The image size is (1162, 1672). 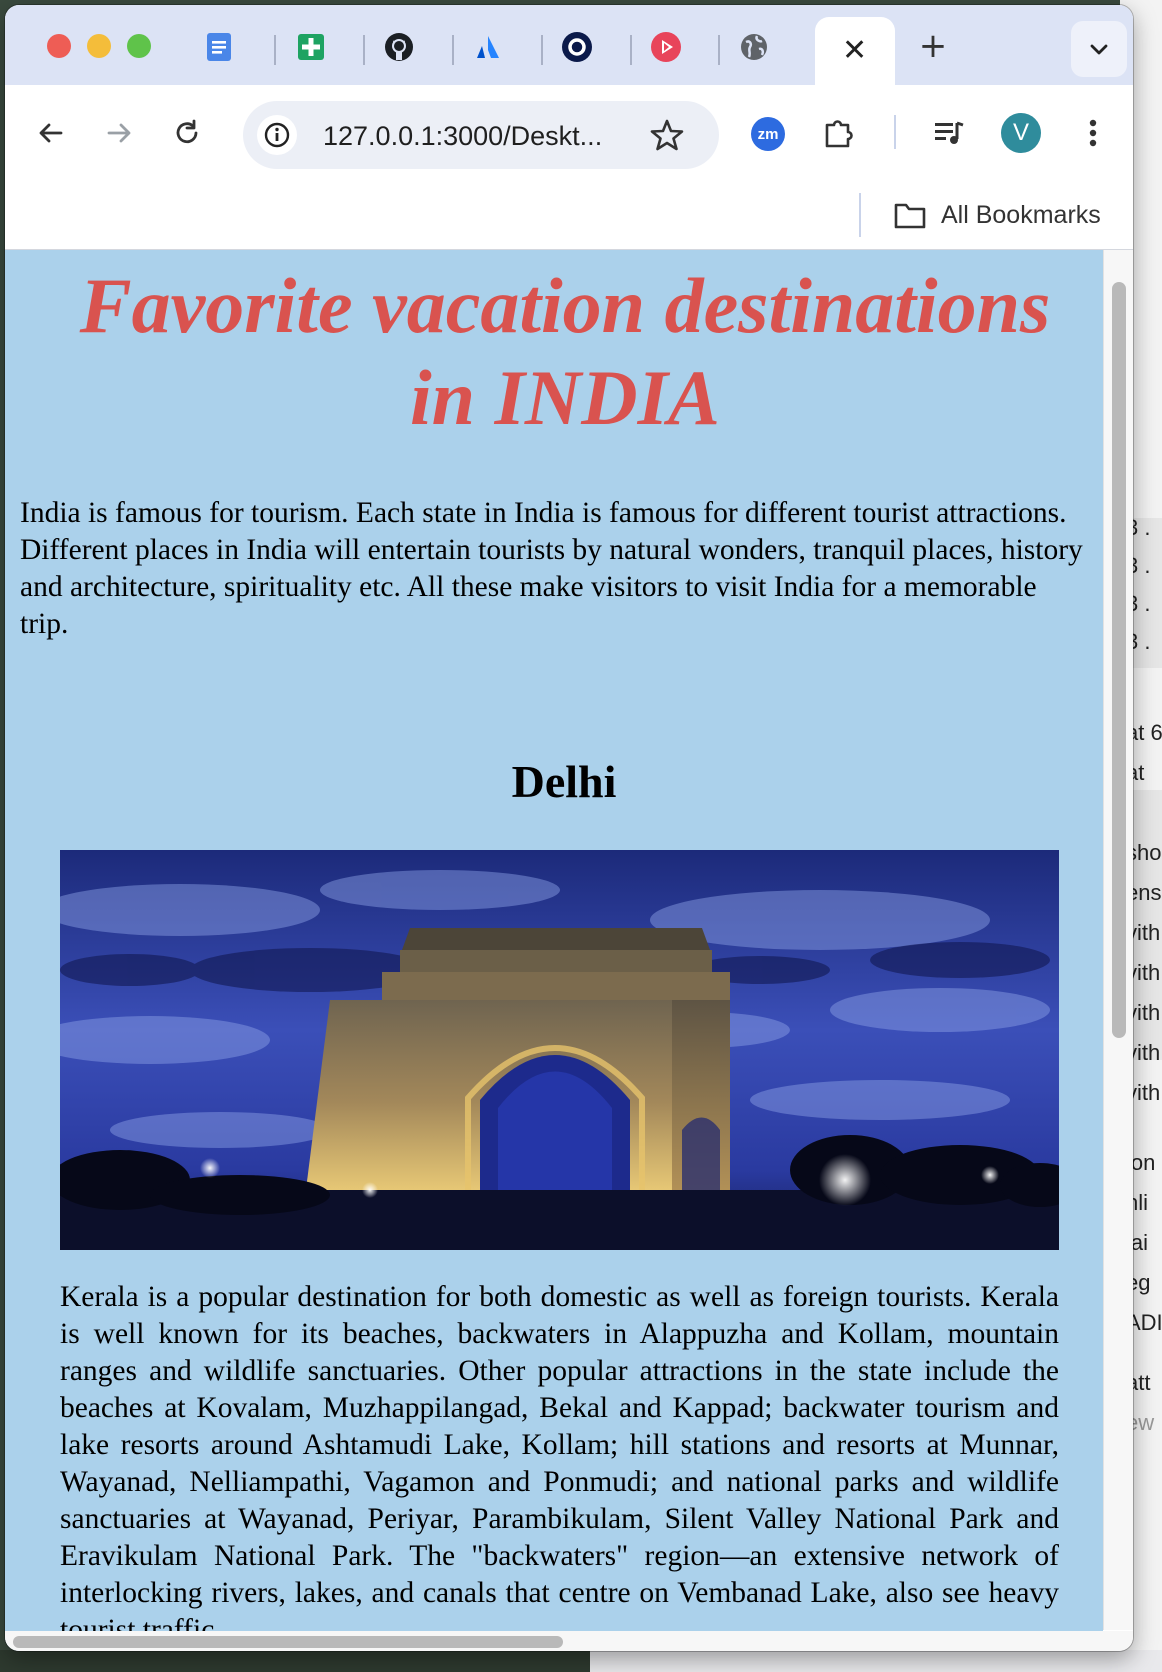 I want to click on more-options-icon, so click(x=1093, y=133).